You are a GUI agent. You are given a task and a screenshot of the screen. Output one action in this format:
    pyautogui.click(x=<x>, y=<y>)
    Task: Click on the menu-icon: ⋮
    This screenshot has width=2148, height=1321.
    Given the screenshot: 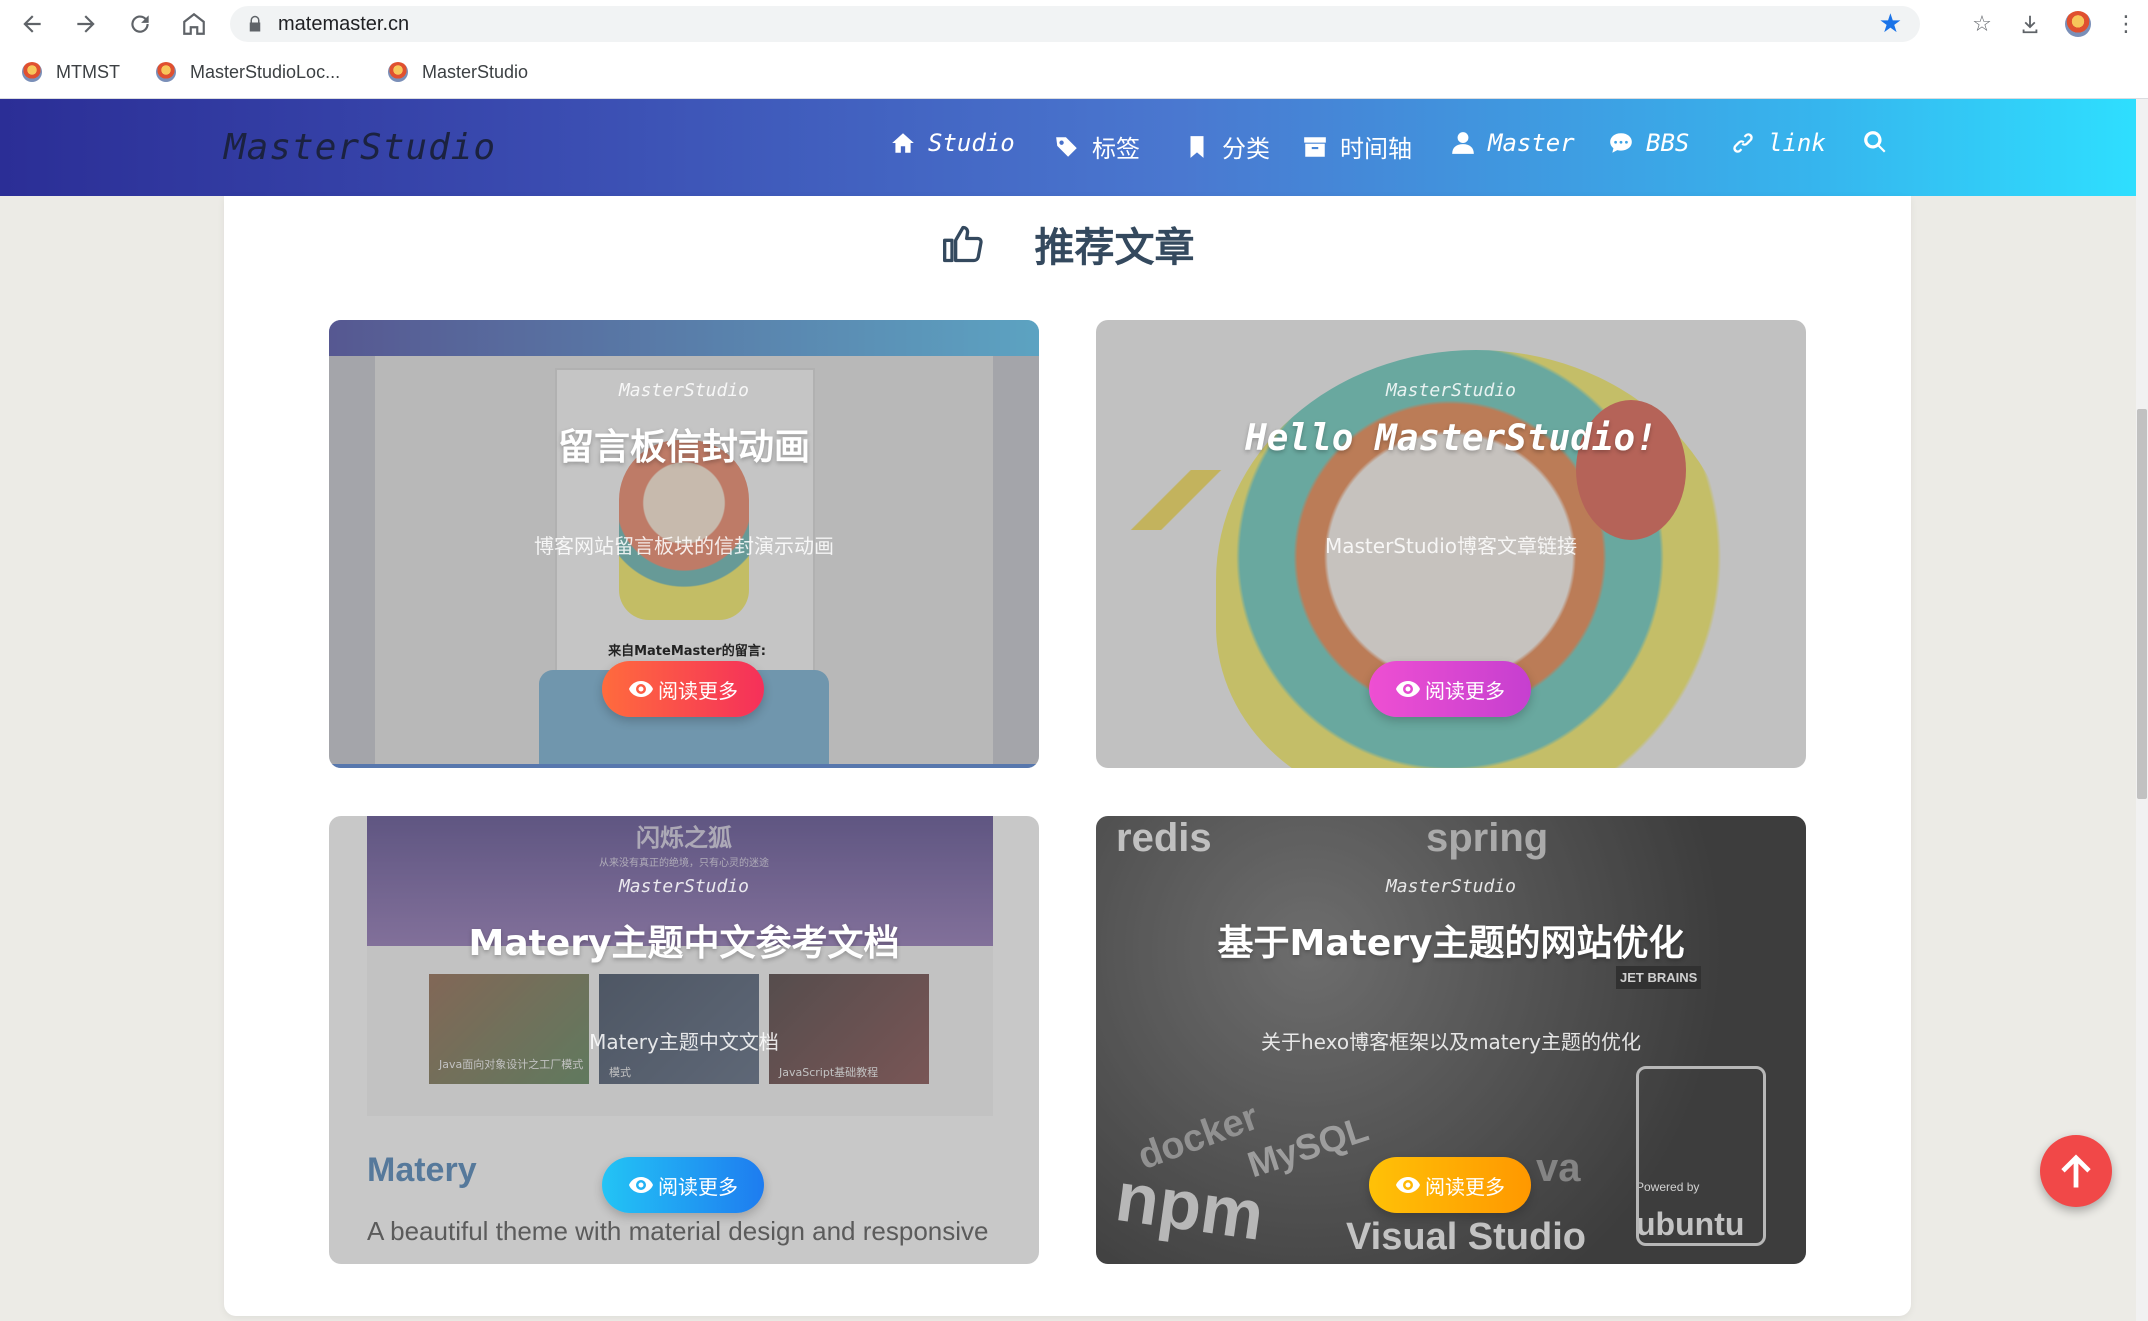 What is the action you would take?
    pyautogui.click(x=2126, y=24)
    